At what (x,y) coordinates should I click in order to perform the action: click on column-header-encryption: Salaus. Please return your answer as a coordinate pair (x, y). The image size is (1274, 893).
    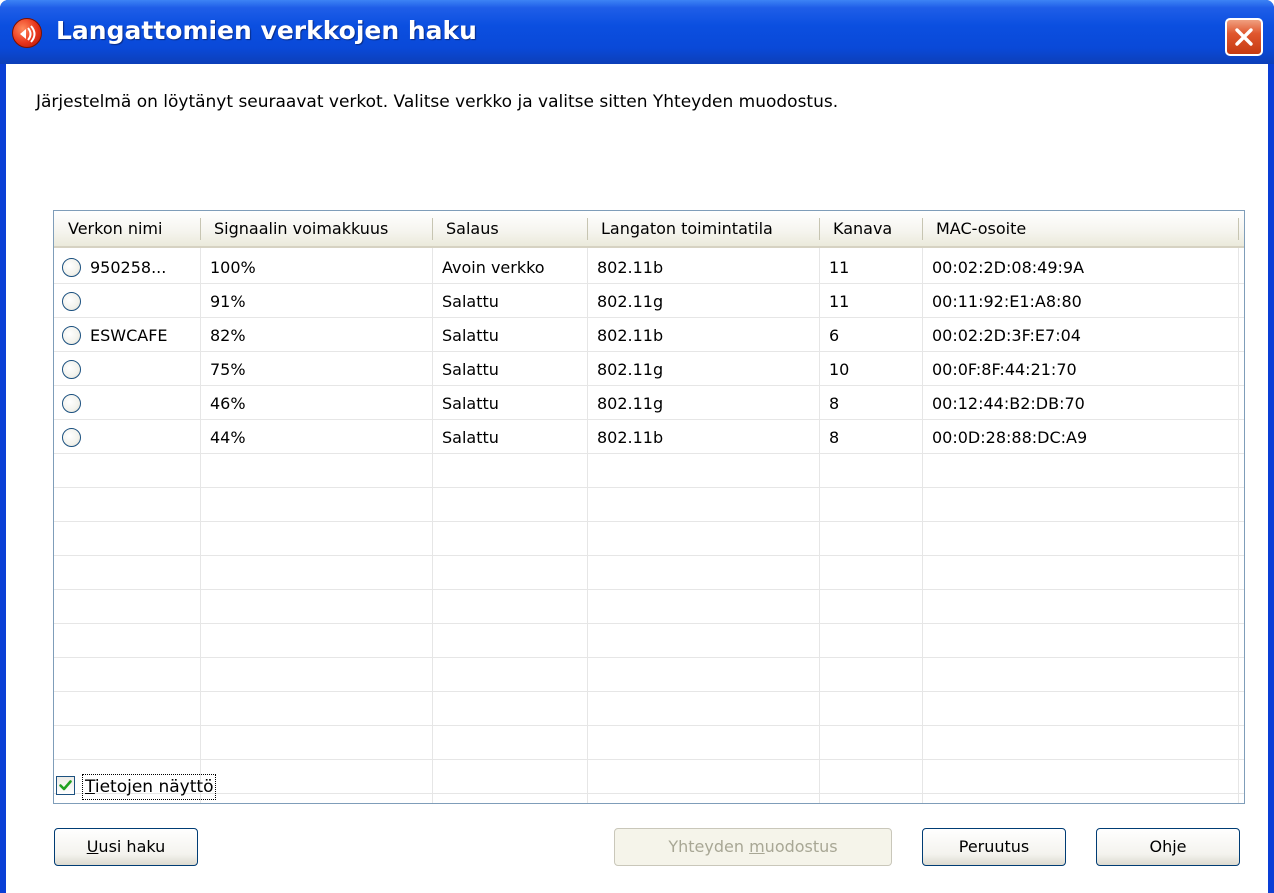
    Looking at the image, I should click on (509, 228).